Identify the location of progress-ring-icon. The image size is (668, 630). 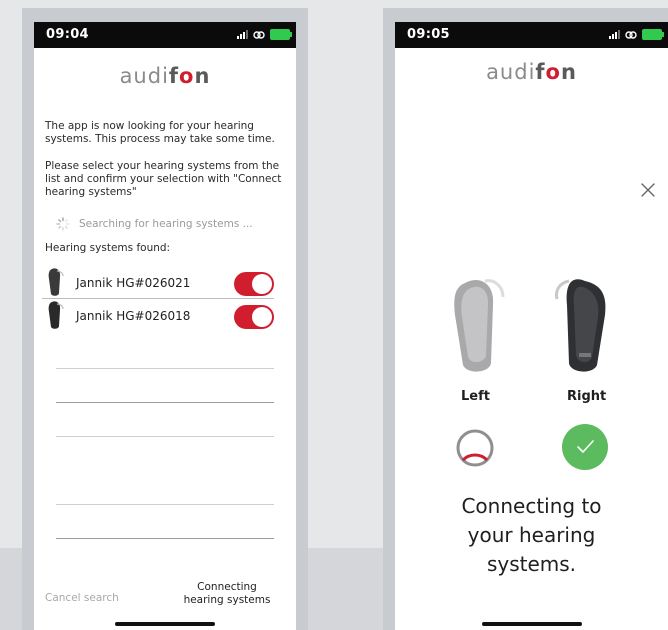
(475, 448).